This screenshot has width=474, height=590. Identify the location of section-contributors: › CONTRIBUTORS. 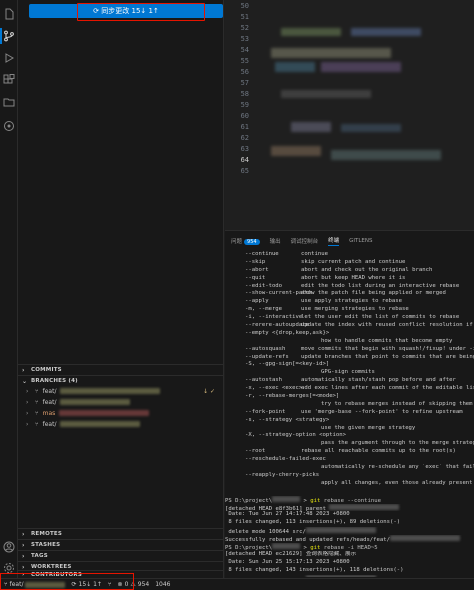
(120, 574).